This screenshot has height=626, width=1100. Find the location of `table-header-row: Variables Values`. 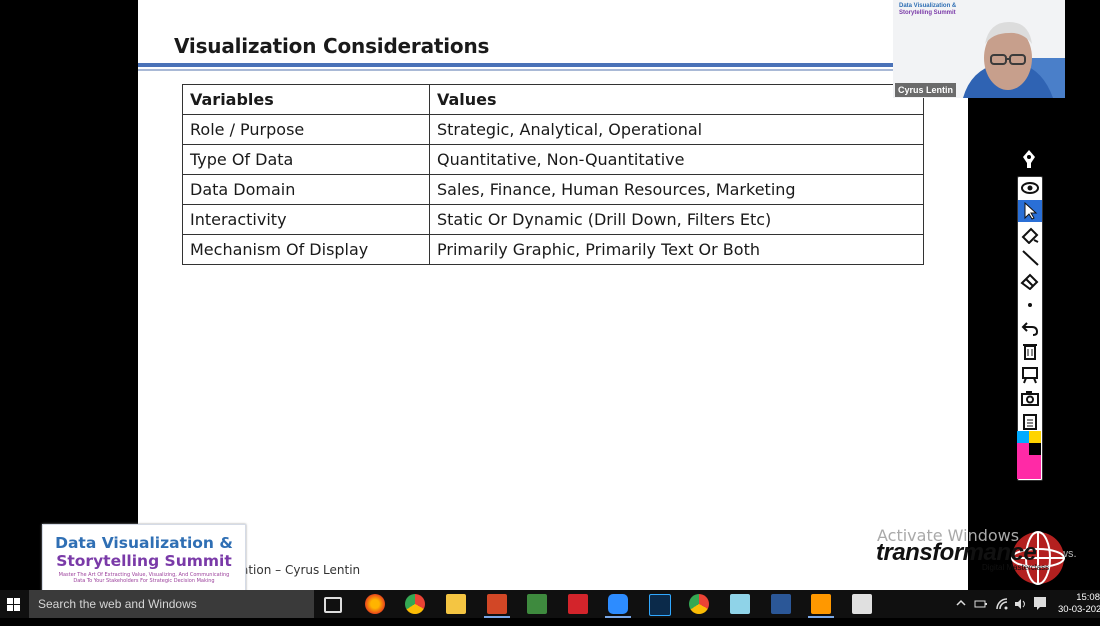

table-header-row: Variables Values is located at coordinates (553, 99).